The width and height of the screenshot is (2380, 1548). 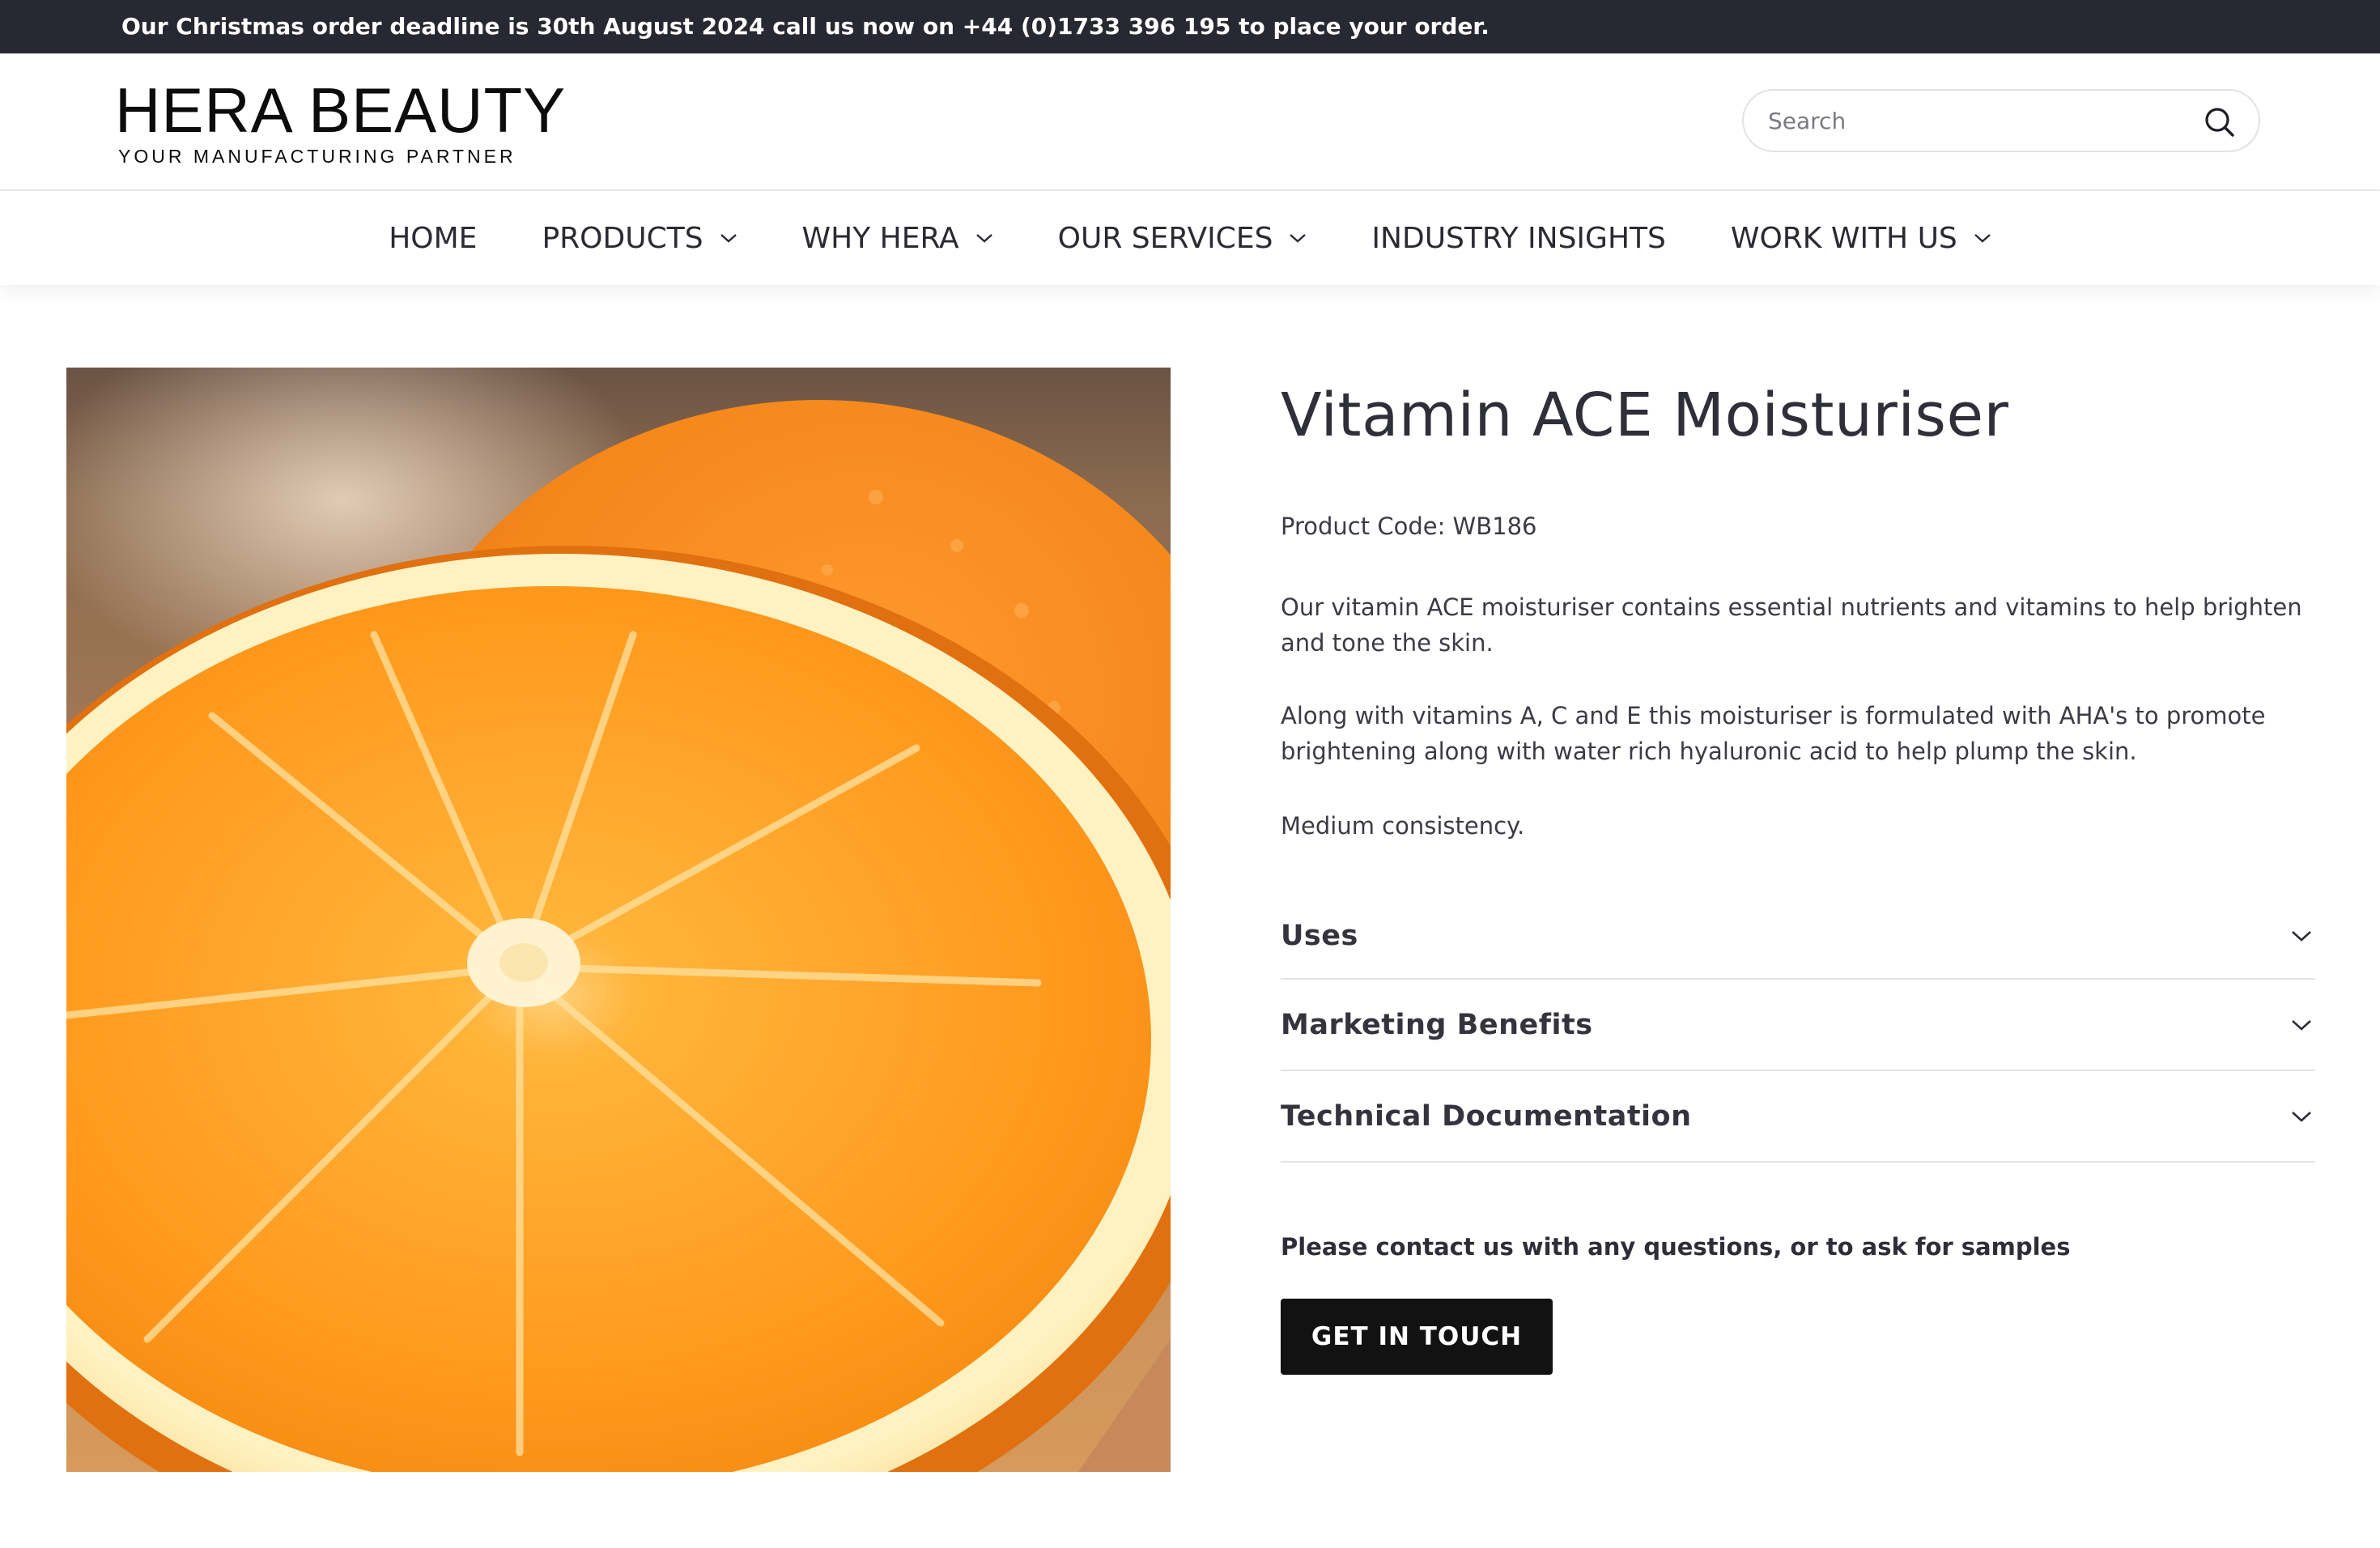 What do you see at coordinates (1437, 1025) in the screenshot?
I see `accordion-label: Marketing Benefits` at bounding box center [1437, 1025].